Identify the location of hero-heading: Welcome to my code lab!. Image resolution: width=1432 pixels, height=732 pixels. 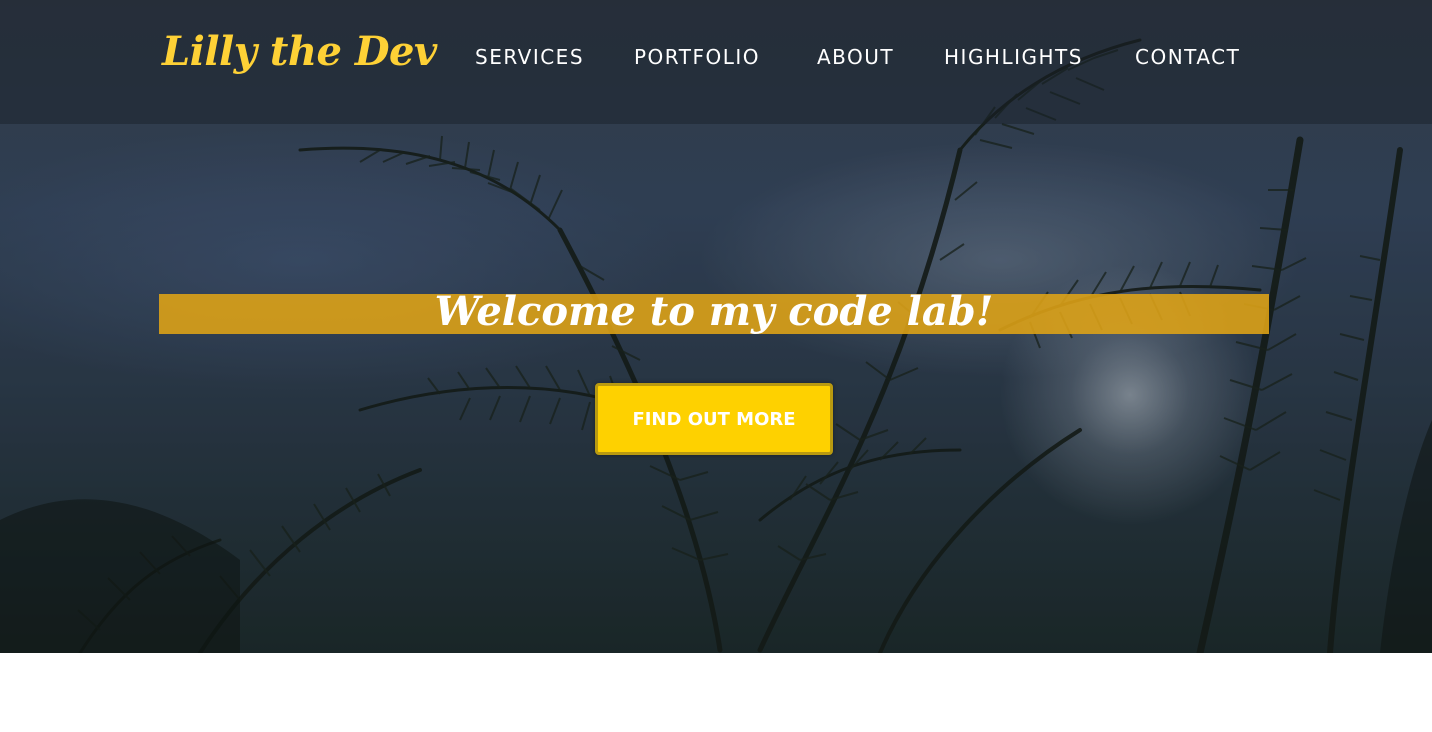
(714, 311).